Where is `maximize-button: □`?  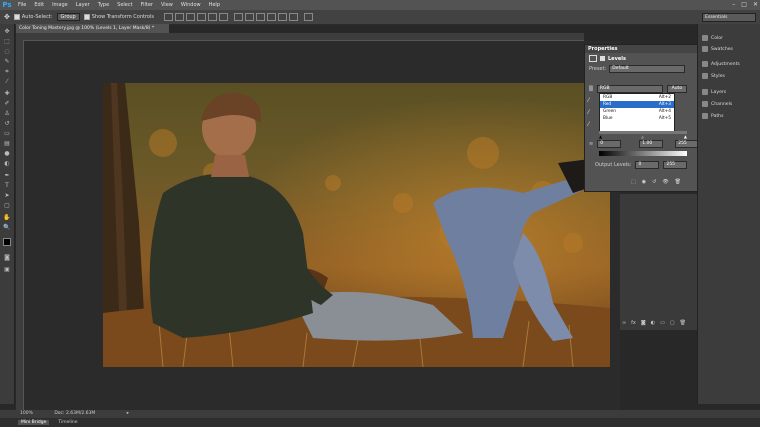
maximize-button: □ is located at coordinates (744, 5).